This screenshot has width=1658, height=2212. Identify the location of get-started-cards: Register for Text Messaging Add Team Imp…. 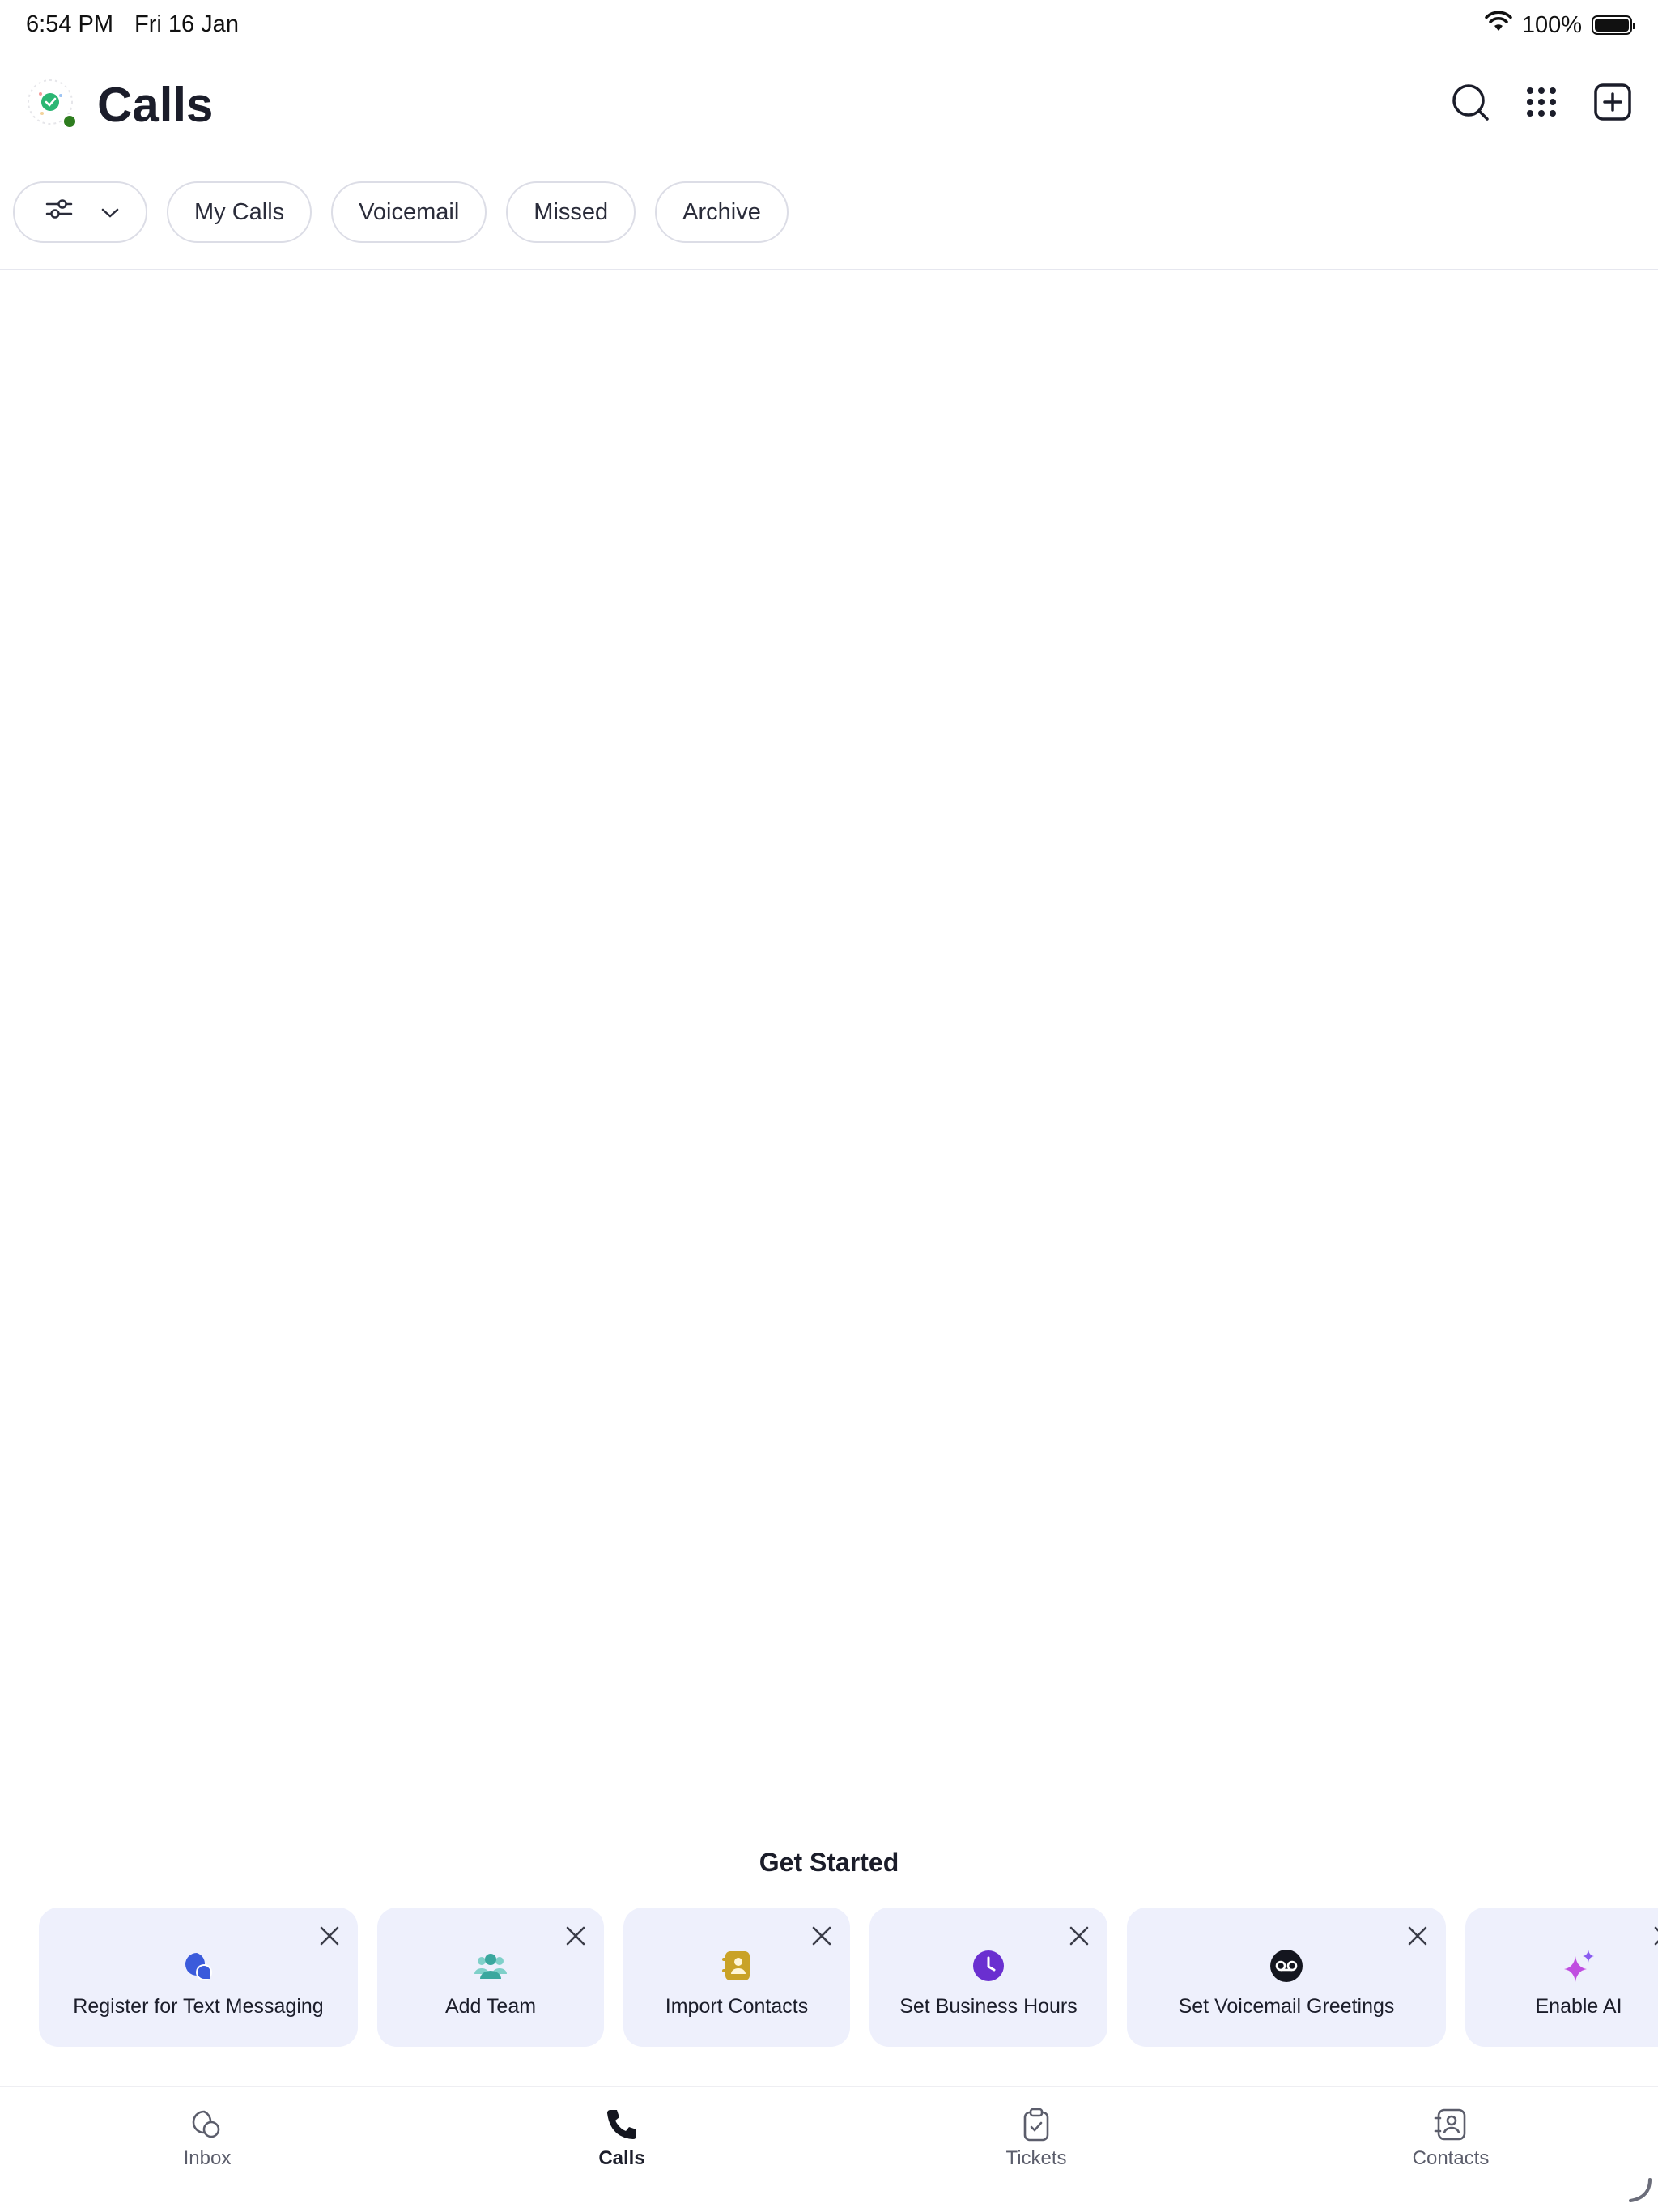
(848, 1978).